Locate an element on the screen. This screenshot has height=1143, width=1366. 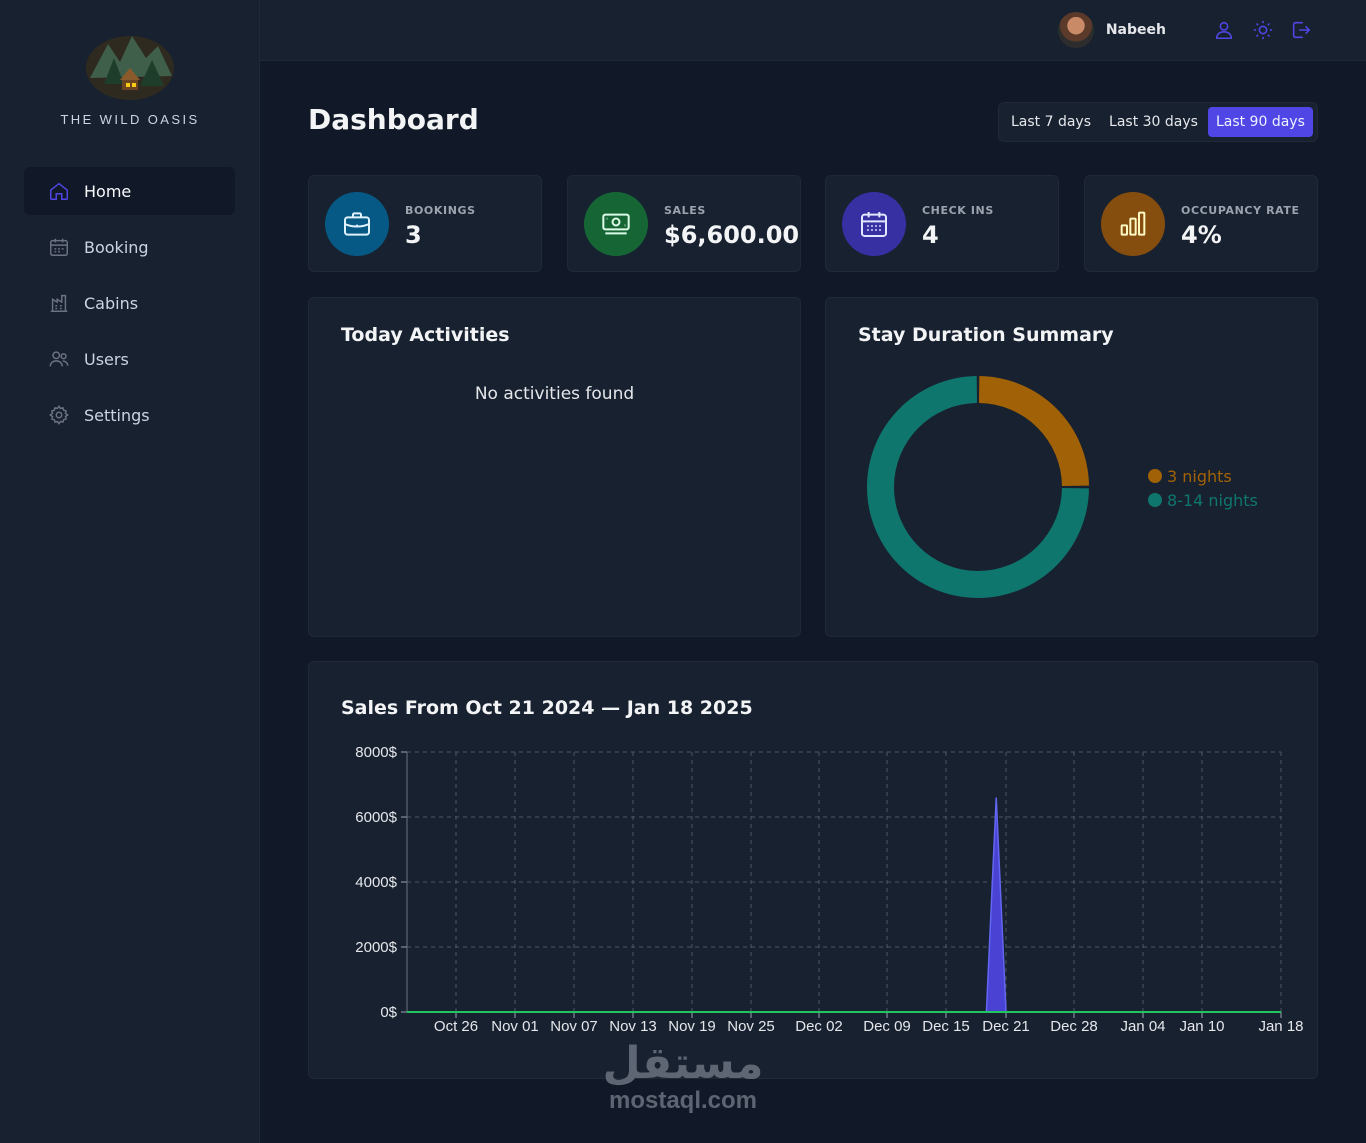
filter-last-90-days: Last 90 days is located at coordinates (1260, 122).